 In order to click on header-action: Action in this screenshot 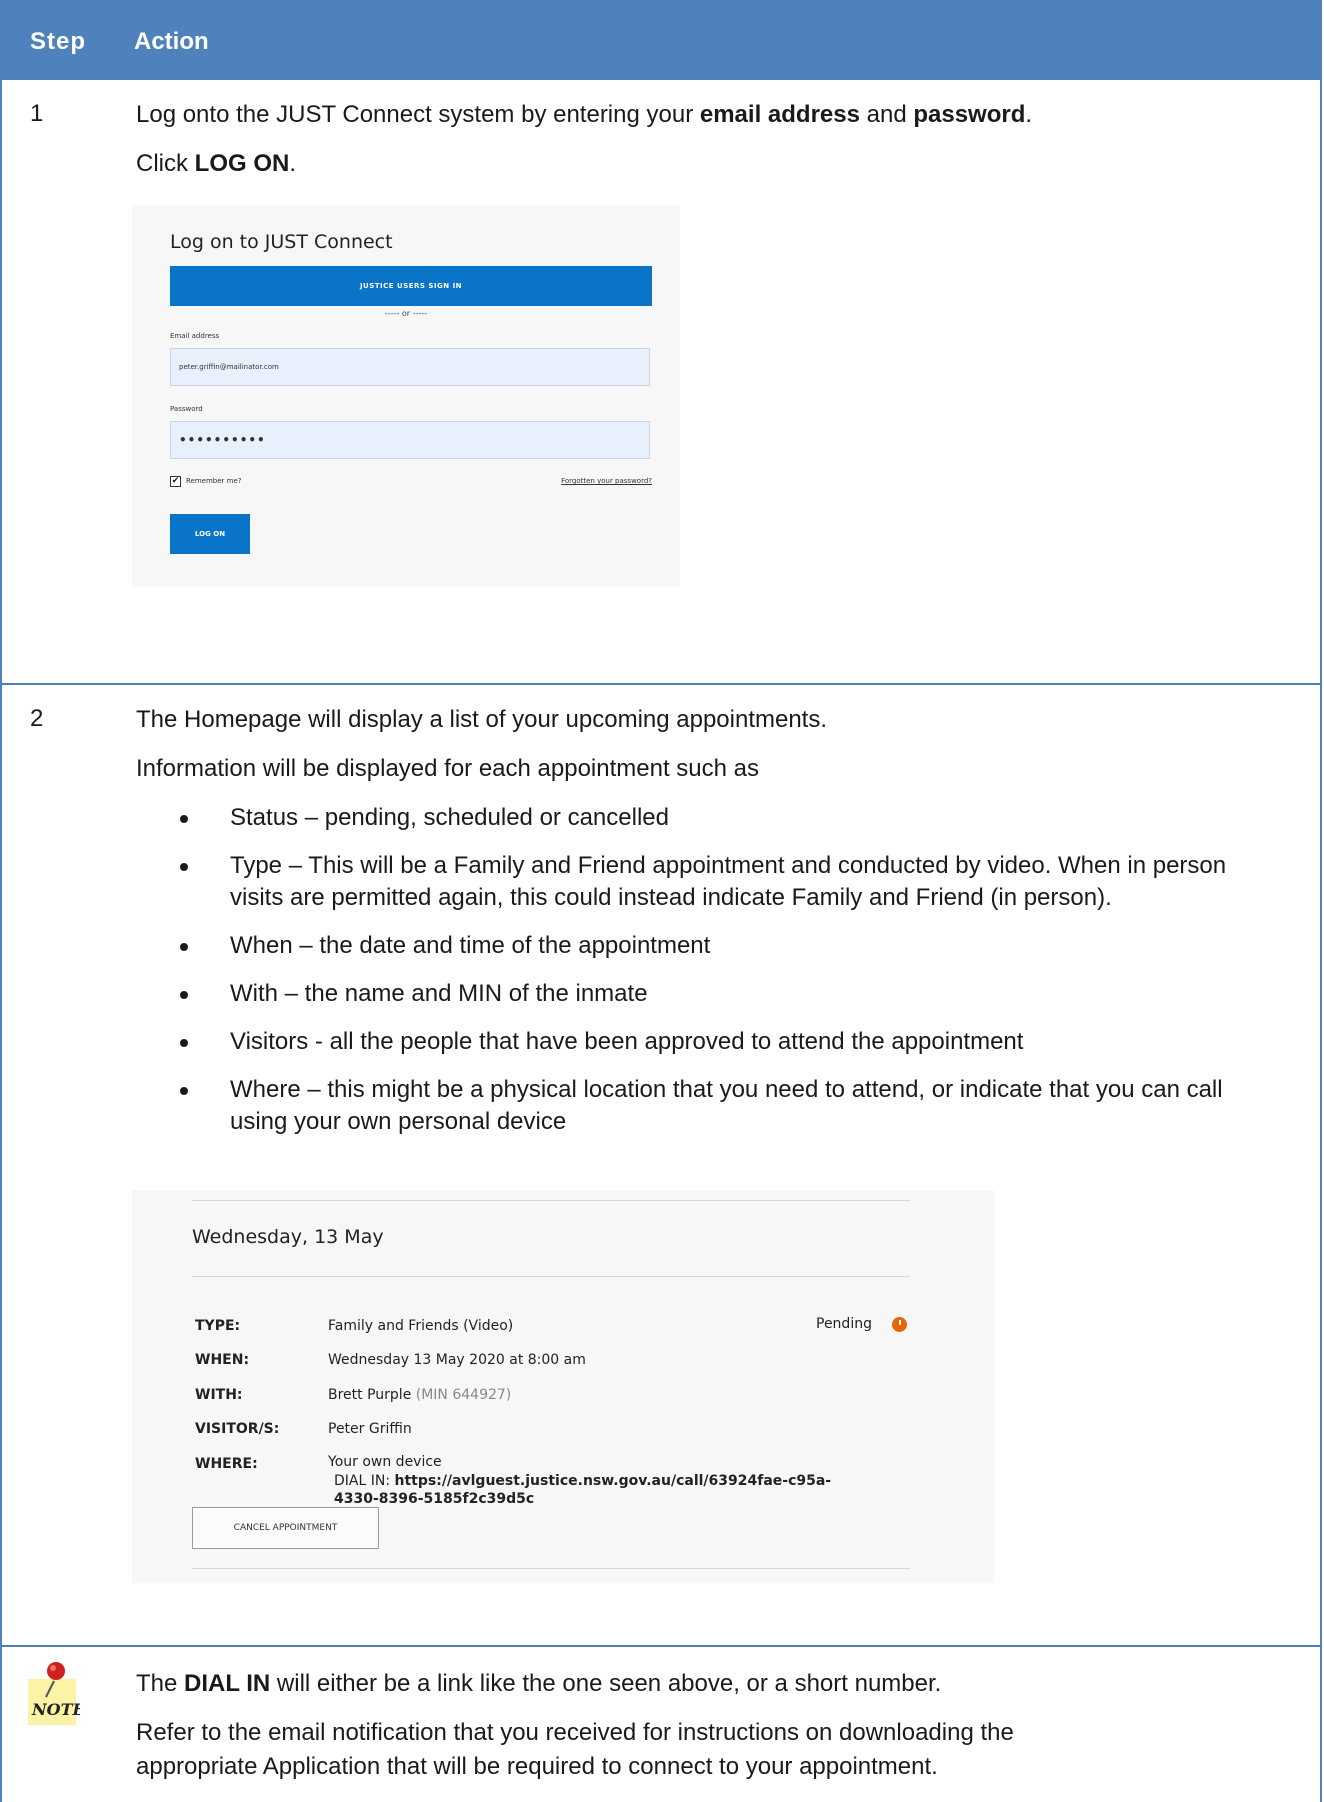, I will do `click(171, 41)`.